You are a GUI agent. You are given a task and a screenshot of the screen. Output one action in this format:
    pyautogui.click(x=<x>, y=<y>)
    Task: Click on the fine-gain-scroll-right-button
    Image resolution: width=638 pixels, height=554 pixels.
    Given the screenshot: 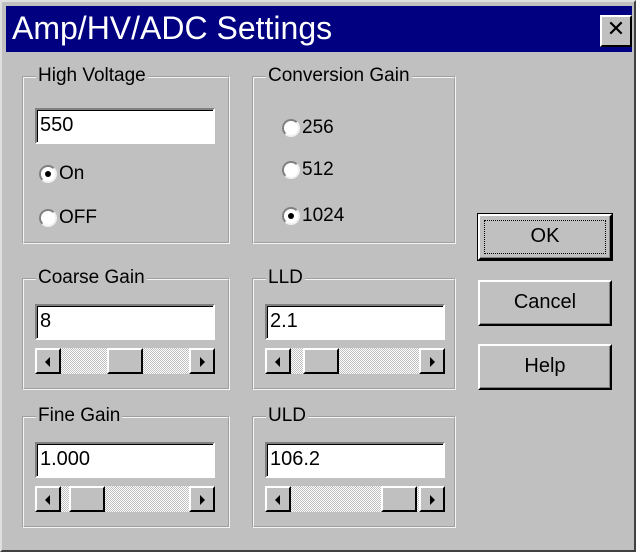 What is the action you would take?
    pyautogui.click(x=202, y=499)
    